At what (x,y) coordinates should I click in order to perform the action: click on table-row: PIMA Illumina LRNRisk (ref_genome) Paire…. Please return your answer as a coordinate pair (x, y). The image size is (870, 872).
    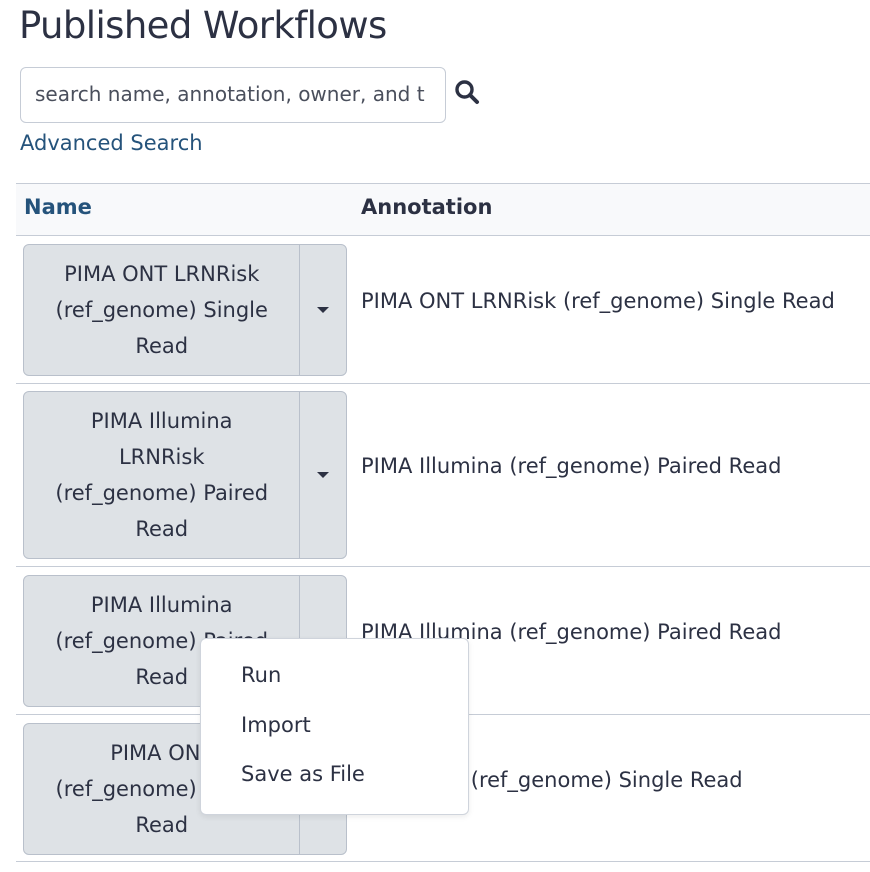
    Looking at the image, I should click on (185, 475).